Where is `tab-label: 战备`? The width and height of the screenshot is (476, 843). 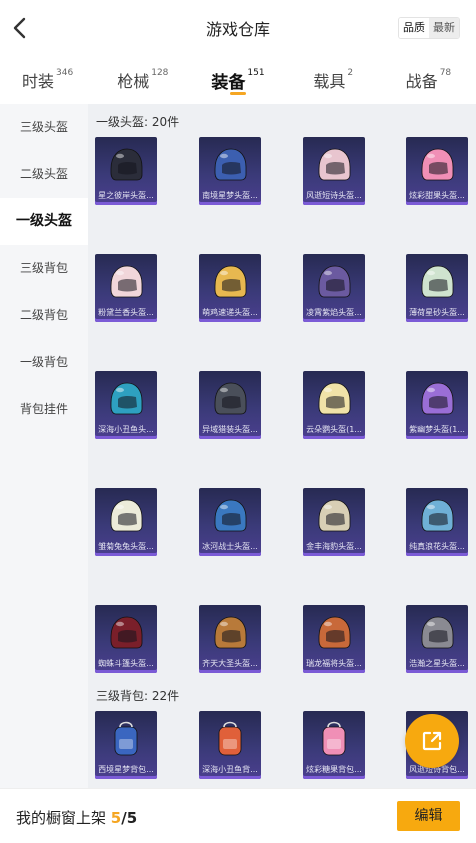
tab-label: 战备 is located at coordinates (421, 81).